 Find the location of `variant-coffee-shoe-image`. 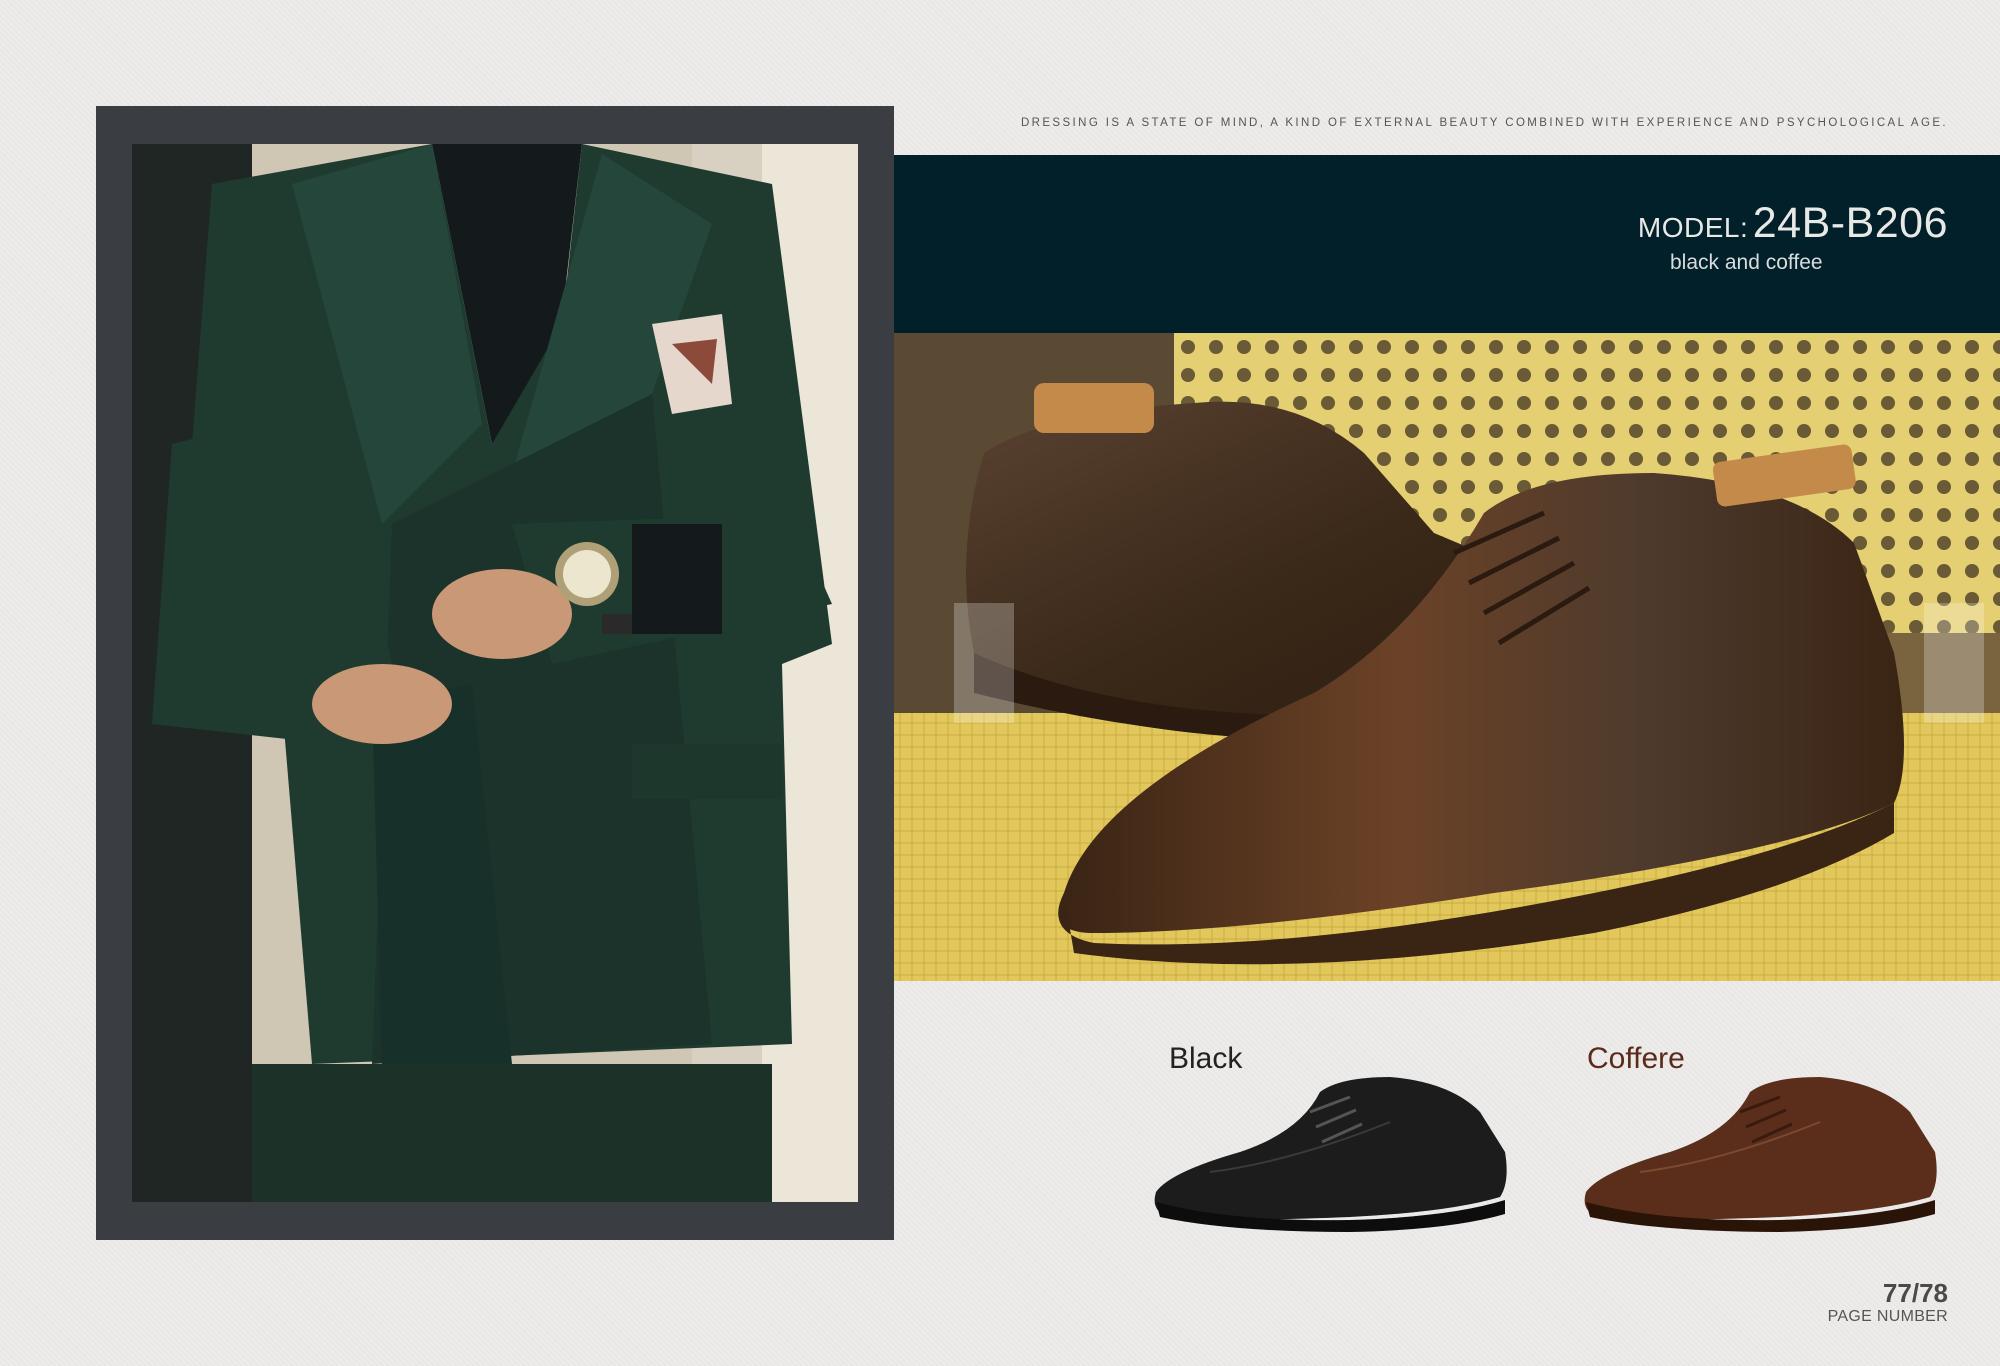

variant-coffee-shoe-image is located at coordinates (1765, 1152).